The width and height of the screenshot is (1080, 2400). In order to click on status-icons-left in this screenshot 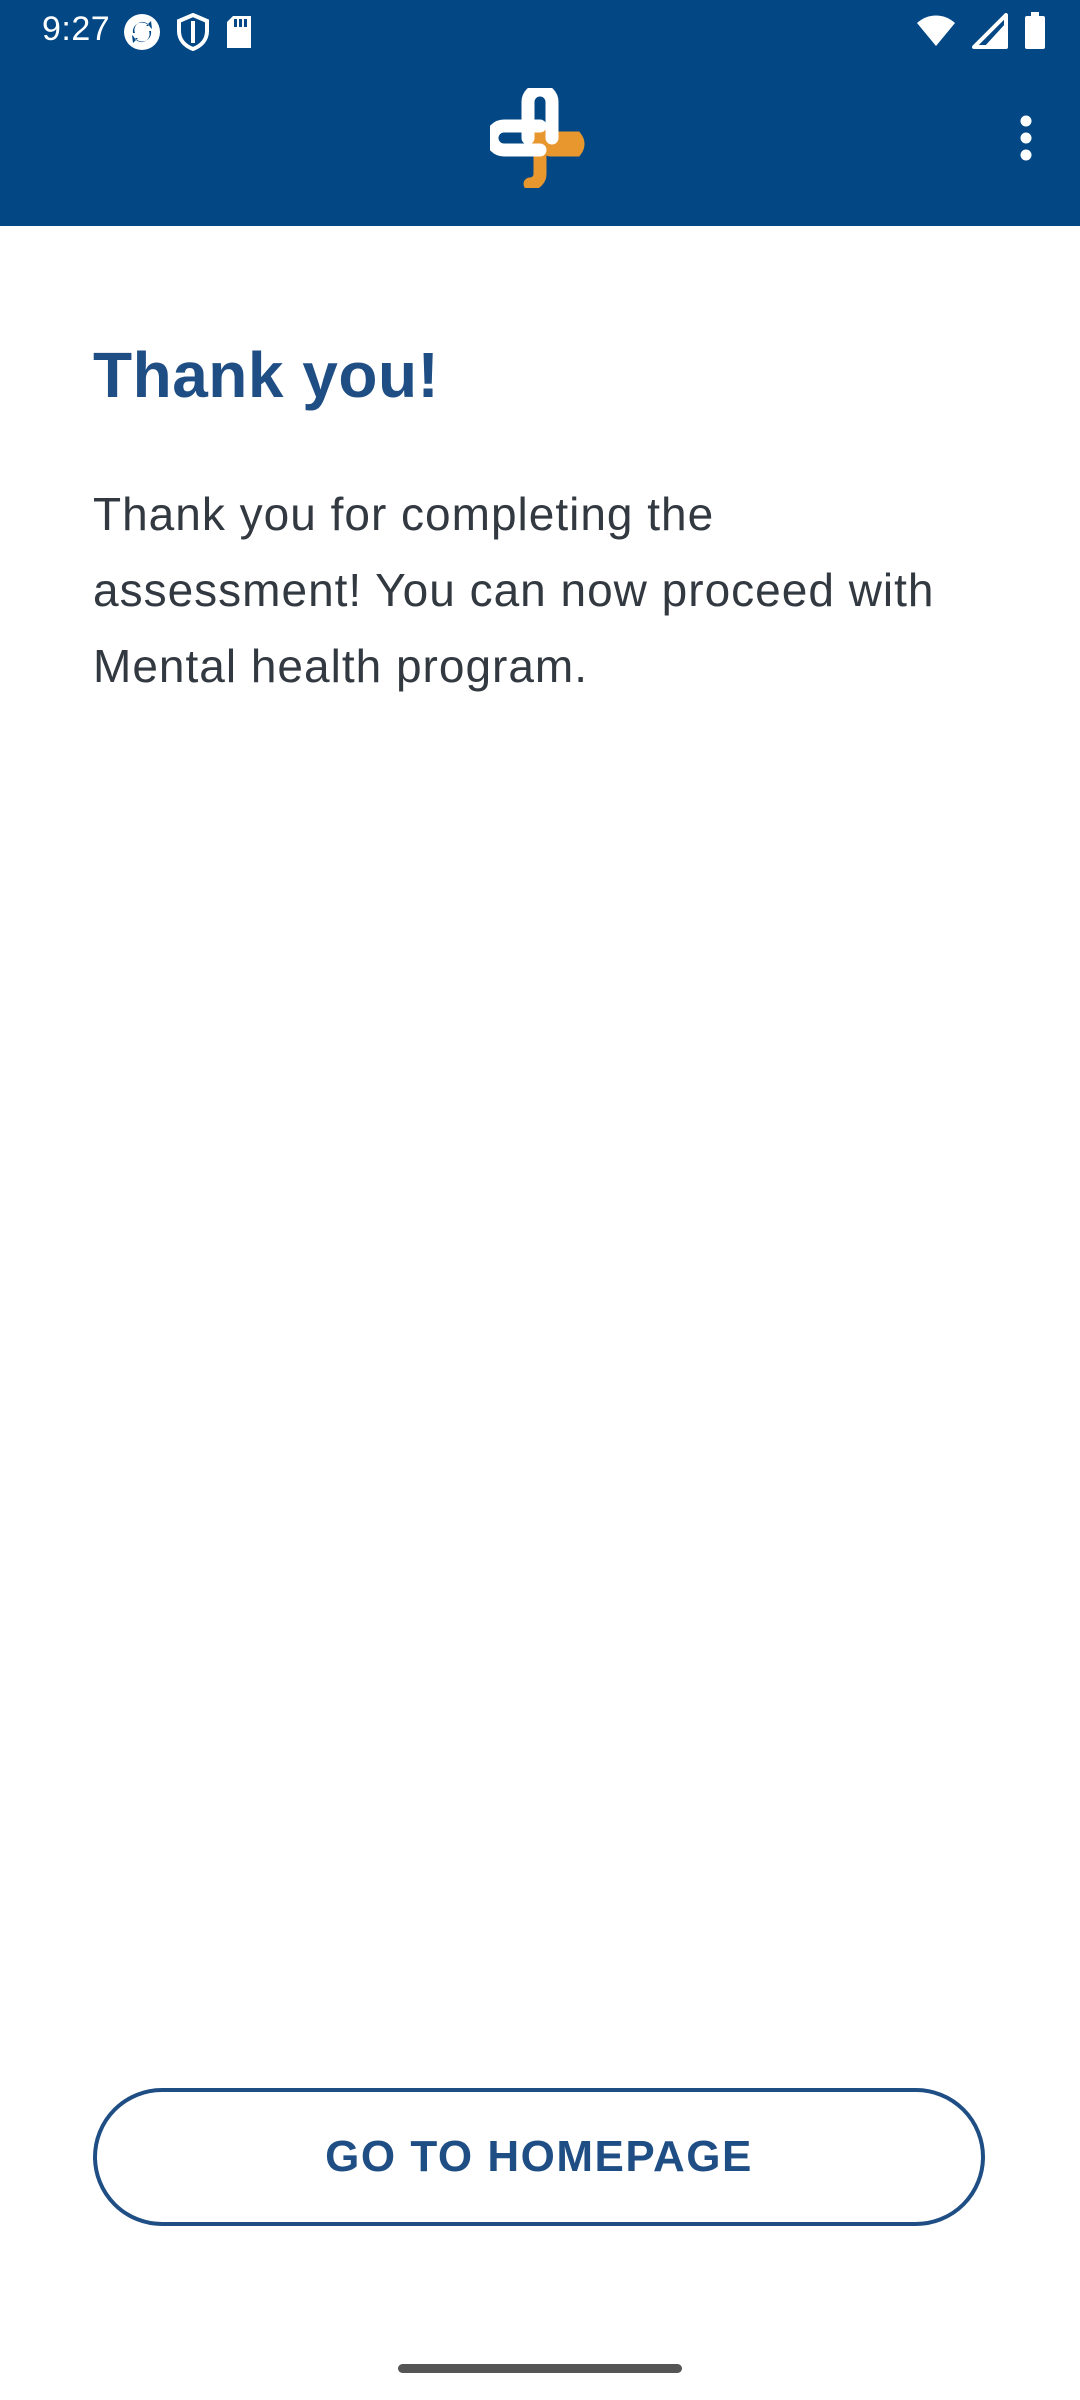, I will do `click(188, 32)`.